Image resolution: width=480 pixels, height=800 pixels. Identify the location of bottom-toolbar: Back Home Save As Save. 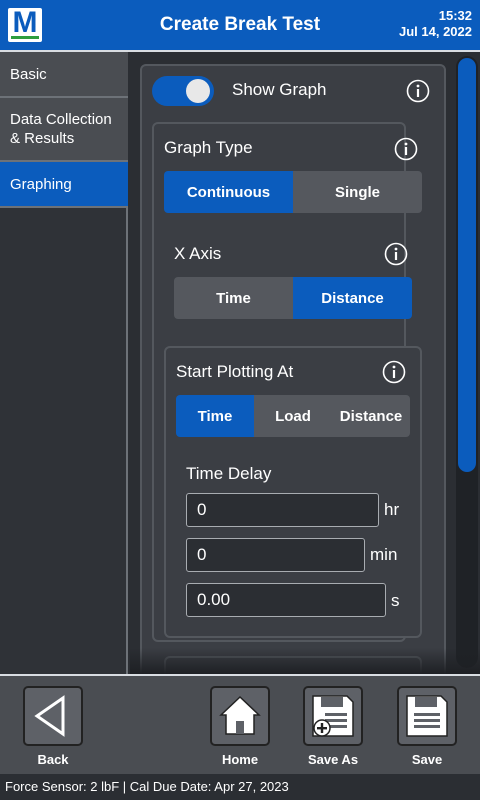
(240, 724).